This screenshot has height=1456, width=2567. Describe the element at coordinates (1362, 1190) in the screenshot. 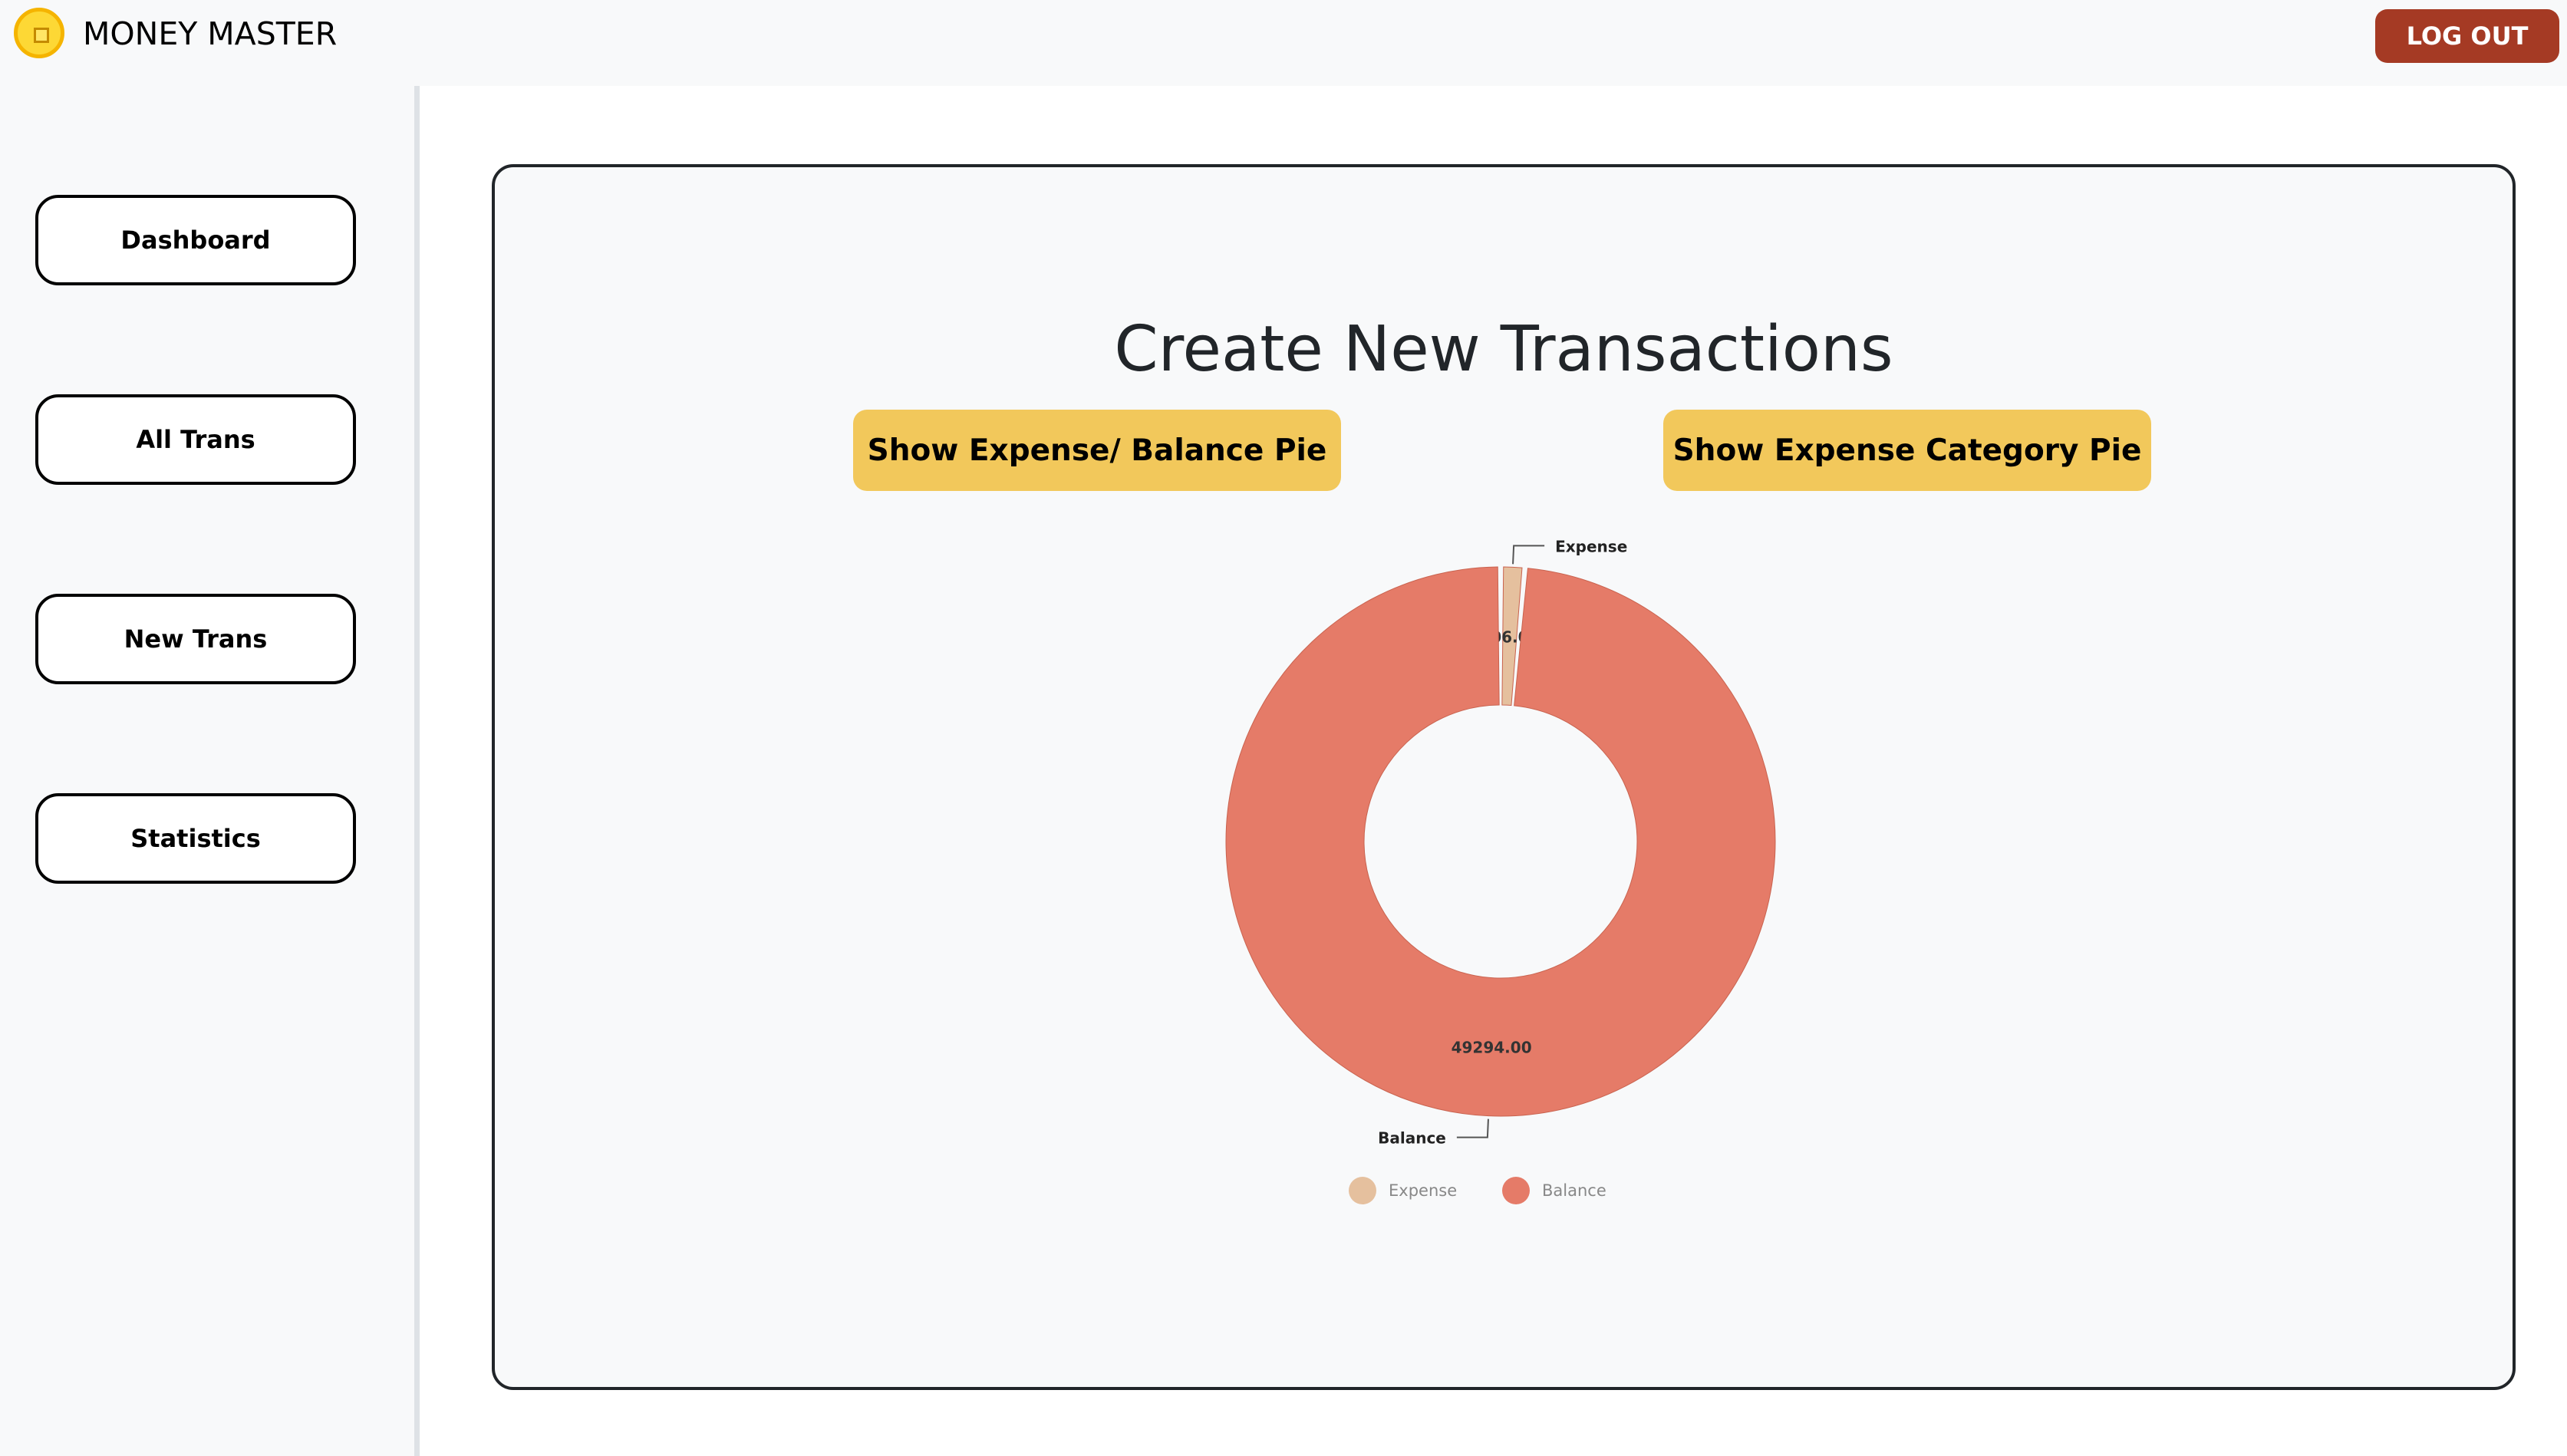

I see `legend-swatch-expense` at that location.